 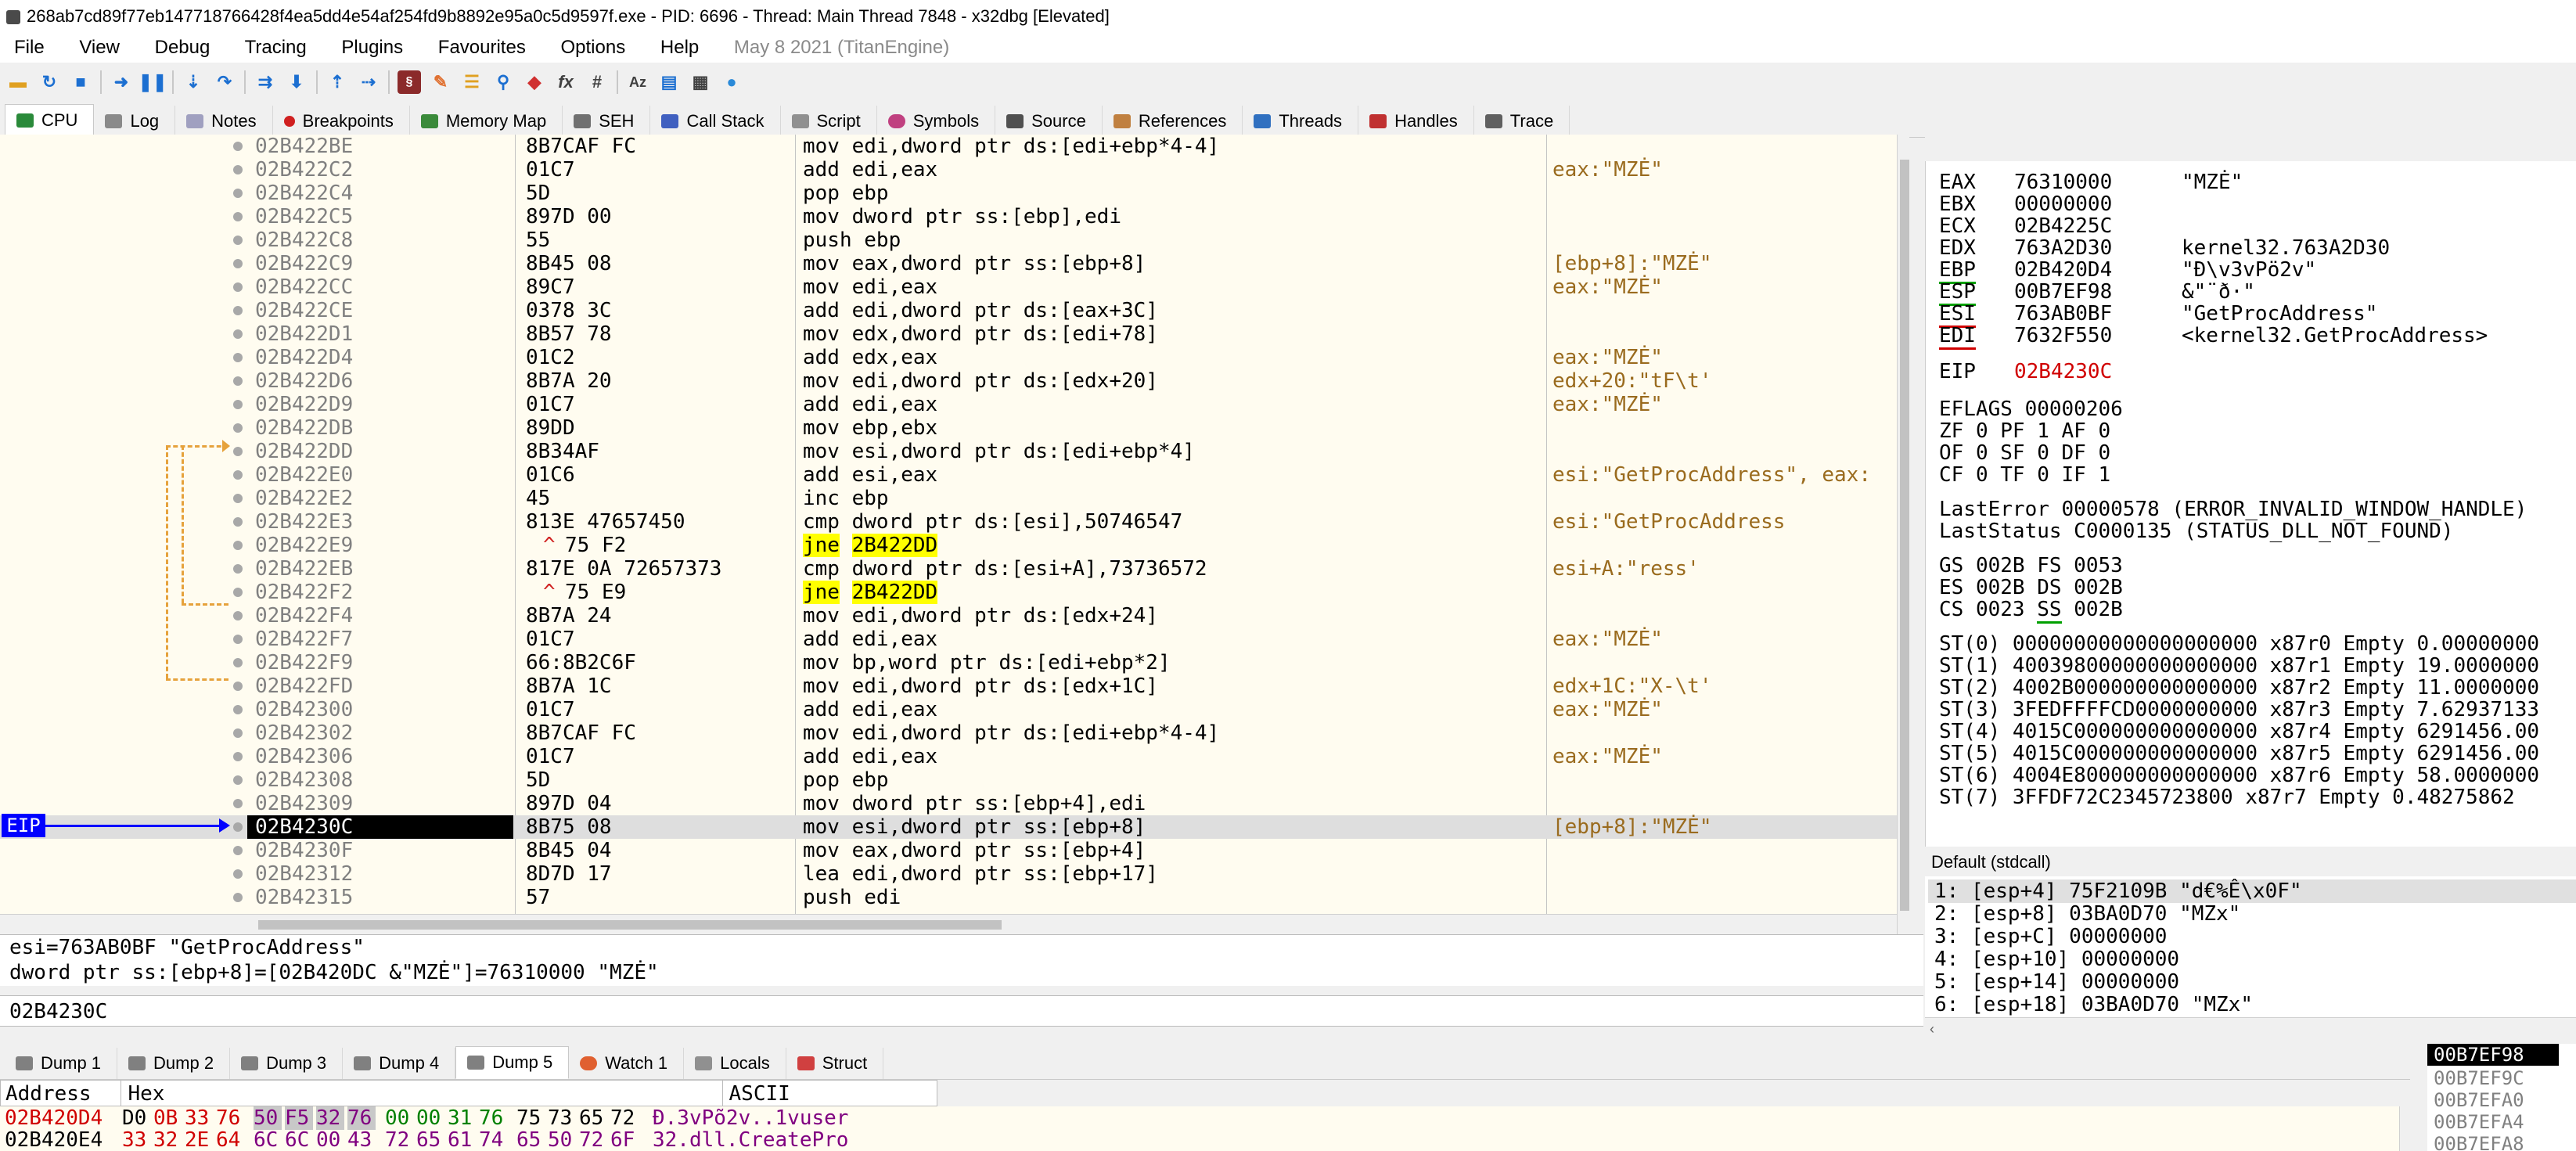 What do you see at coordinates (2097, 293) in the screenshot?
I see `register-esp: ESP 00B7EF98 &"¨ð·"` at bounding box center [2097, 293].